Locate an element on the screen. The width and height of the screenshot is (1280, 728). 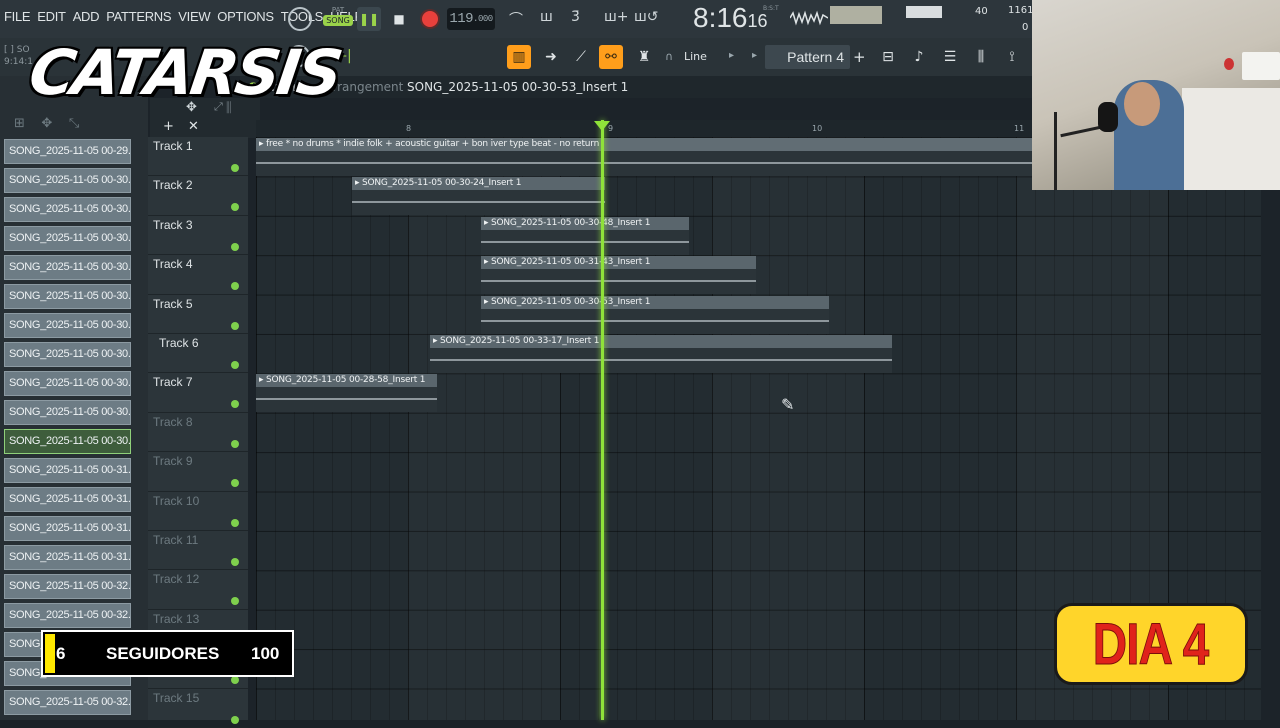
track-name: Track 6 is located at coordinates (179, 343).